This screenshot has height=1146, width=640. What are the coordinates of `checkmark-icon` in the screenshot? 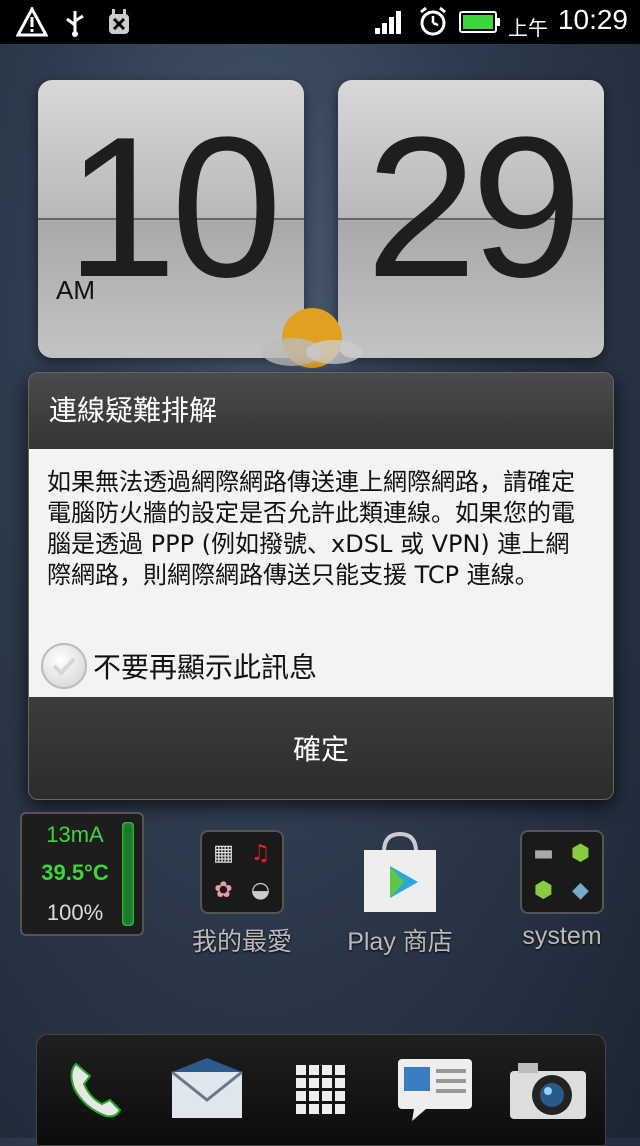 It's located at (64, 666).